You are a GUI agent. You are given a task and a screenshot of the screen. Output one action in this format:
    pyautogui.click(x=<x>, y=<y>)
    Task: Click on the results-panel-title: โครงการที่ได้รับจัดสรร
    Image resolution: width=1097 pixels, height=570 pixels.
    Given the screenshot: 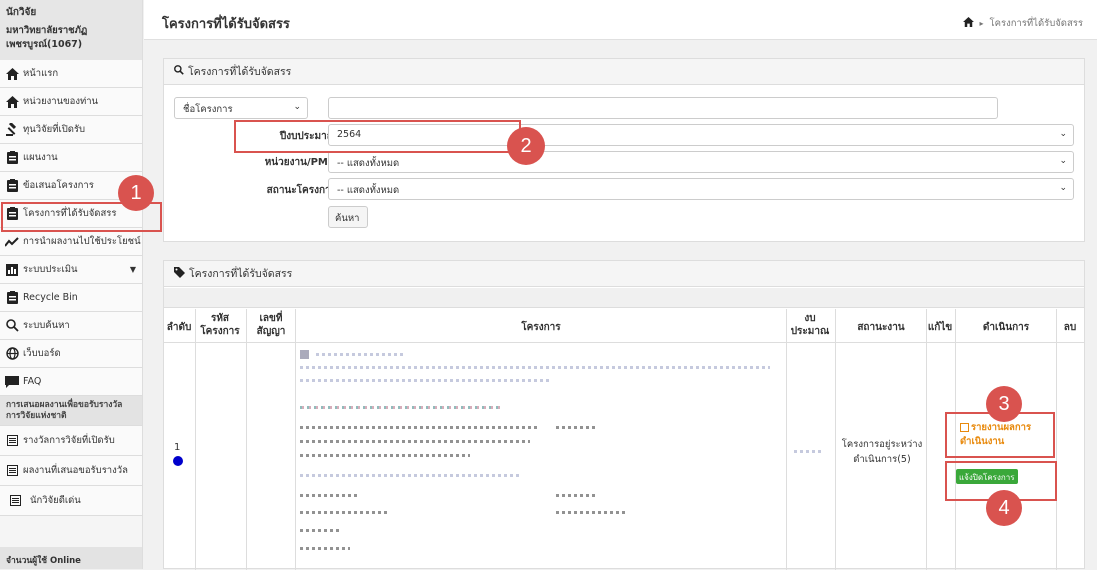 What is the action you would take?
    pyautogui.click(x=241, y=274)
    